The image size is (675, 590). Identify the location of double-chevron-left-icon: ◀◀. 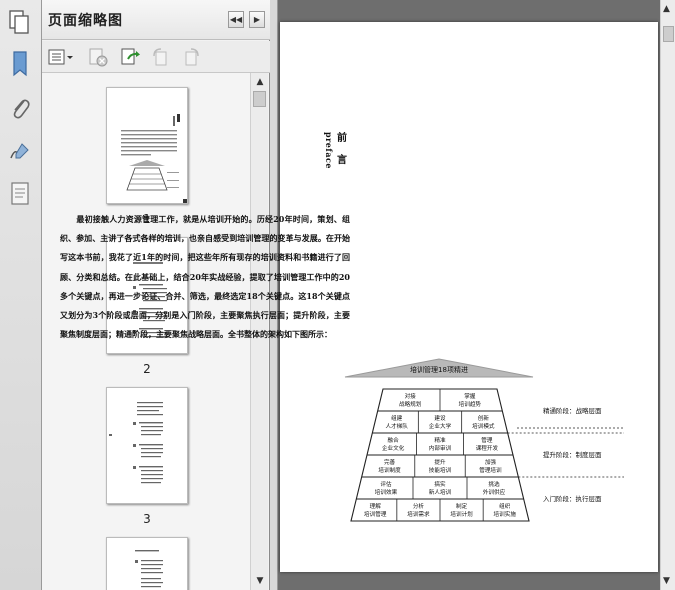
(236, 19).